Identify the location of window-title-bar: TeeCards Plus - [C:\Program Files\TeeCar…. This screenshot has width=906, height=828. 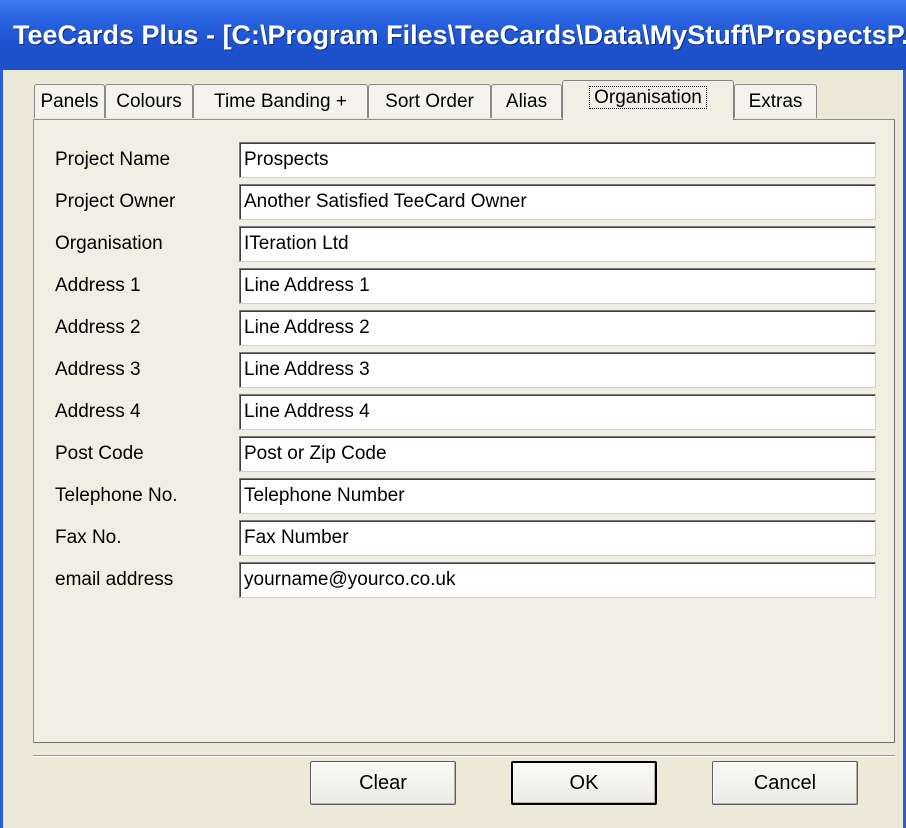
(453, 35).